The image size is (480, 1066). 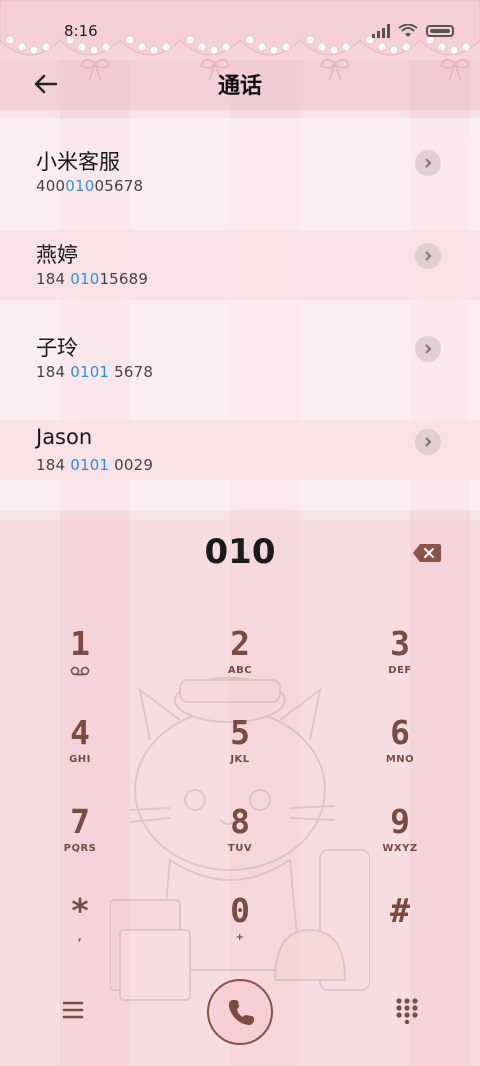 What do you see at coordinates (400, 910) in the screenshot?
I see `key-digit: #` at bounding box center [400, 910].